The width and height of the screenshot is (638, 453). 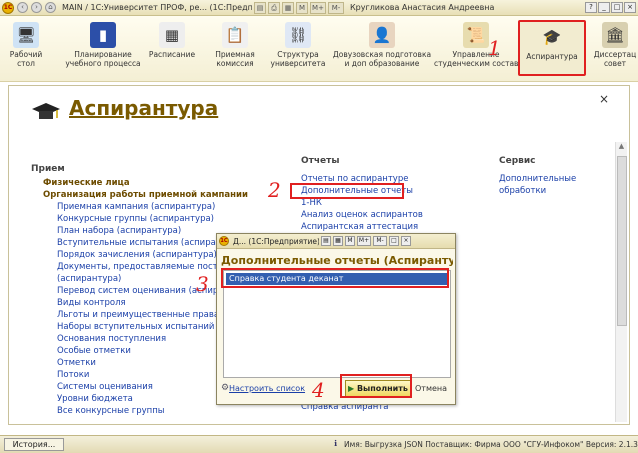 I want to click on left-link: Уровни бюджета, so click(x=95, y=399).